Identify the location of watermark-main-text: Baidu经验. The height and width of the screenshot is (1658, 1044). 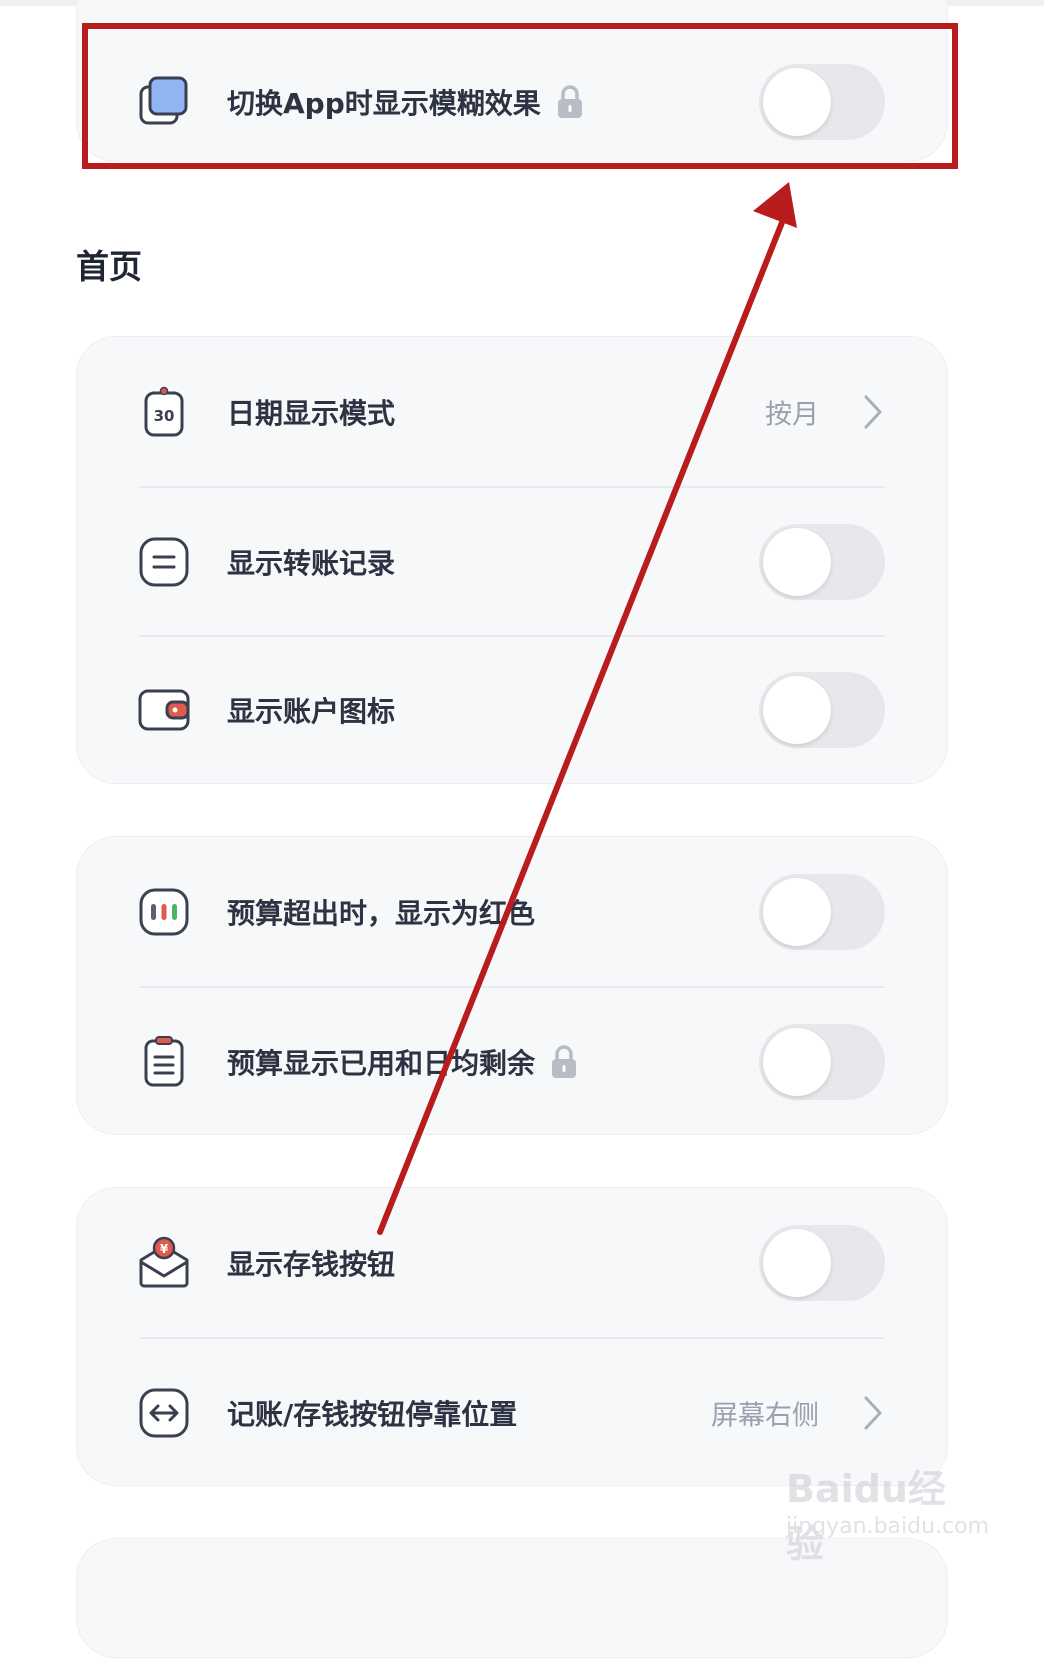
(866, 1516).